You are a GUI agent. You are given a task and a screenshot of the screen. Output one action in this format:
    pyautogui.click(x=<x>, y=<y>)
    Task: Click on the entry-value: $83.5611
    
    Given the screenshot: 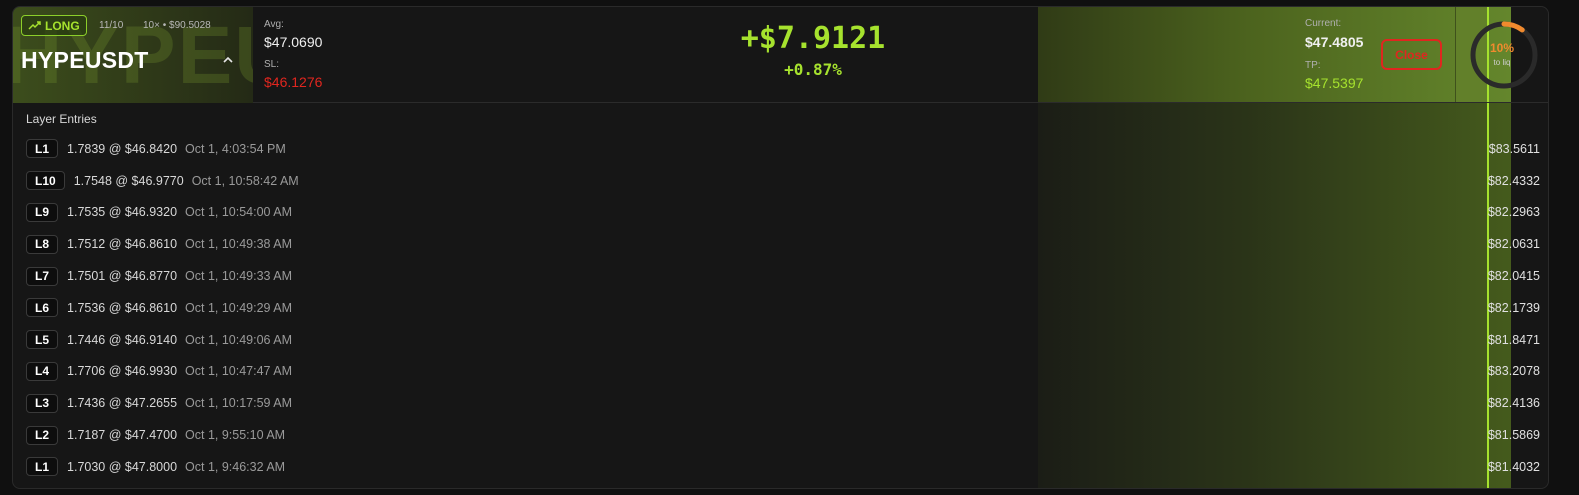 What is the action you would take?
    pyautogui.click(x=1514, y=148)
    